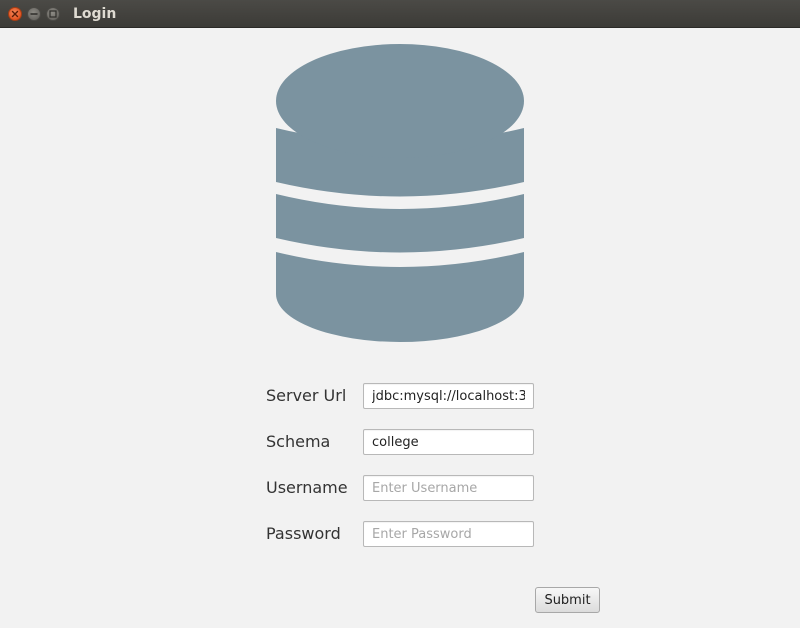  I want to click on password-input, so click(448, 534).